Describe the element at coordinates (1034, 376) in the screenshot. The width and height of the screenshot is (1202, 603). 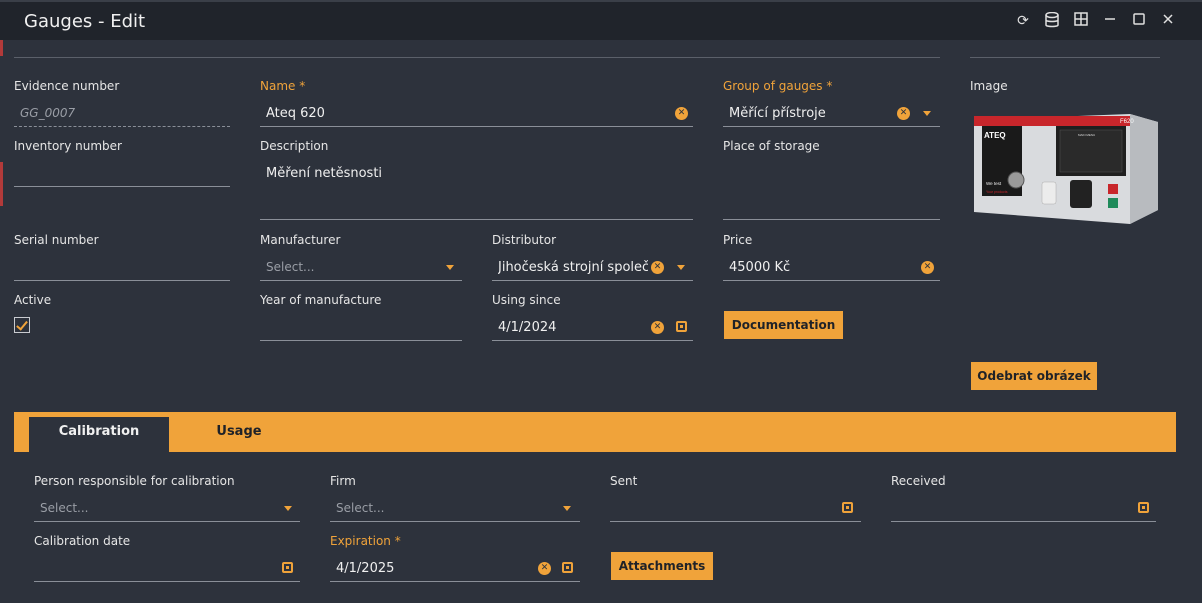
I see `remove-image-button: Odebrat obrázek` at that location.